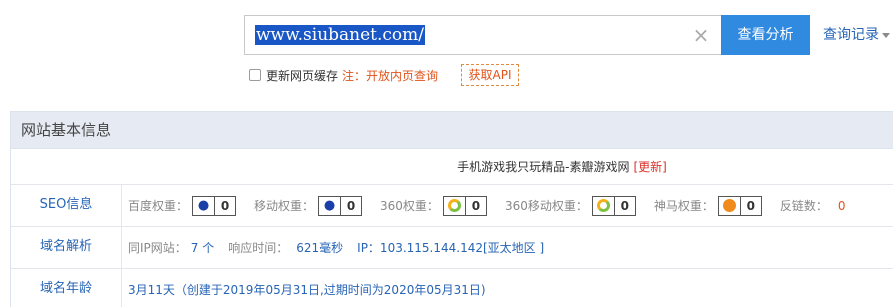 The width and height of the screenshot is (893, 307). What do you see at coordinates (701, 35) in the screenshot?
I see `close-icon: ×` at bounding box center [701, 35].